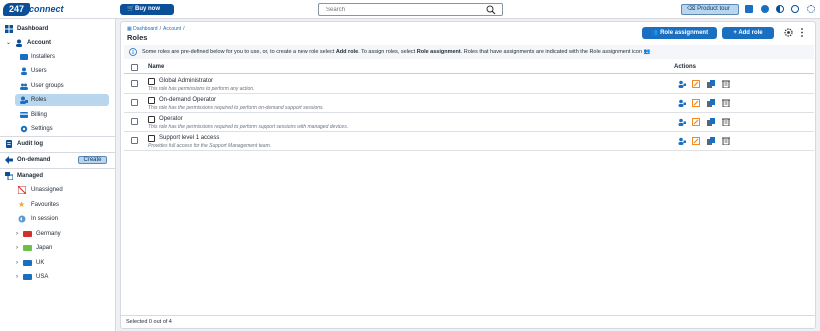  Describe the element at coordinates (189, 138) in the screenshot. I see `role-name: Support level 1 access` at that location.